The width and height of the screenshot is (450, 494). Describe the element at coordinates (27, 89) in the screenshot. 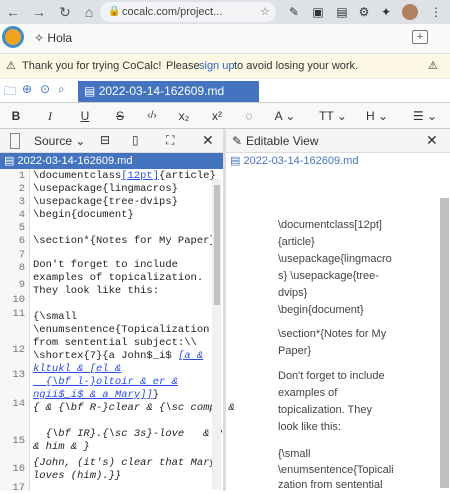

I see `add-icon: ⊕` at that location.